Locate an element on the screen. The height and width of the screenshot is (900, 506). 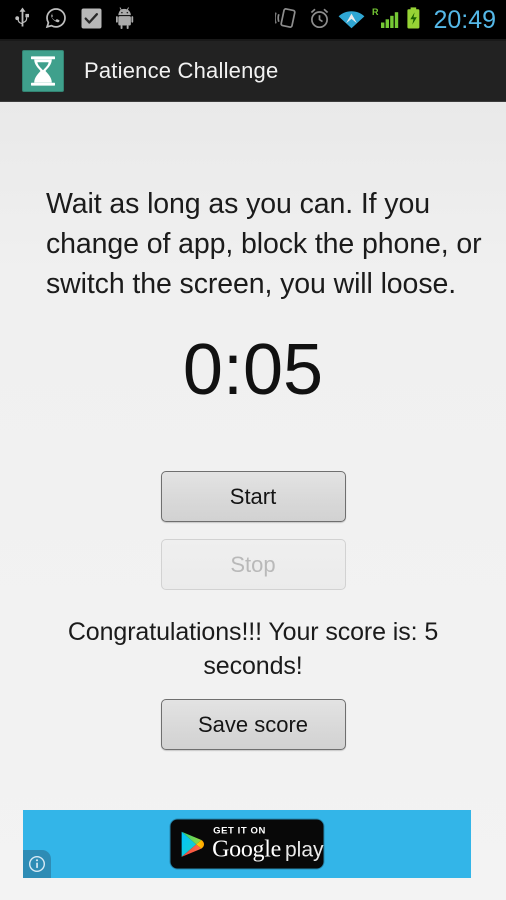
app-title: Patience Challenge is located at coordinates (181, 70).